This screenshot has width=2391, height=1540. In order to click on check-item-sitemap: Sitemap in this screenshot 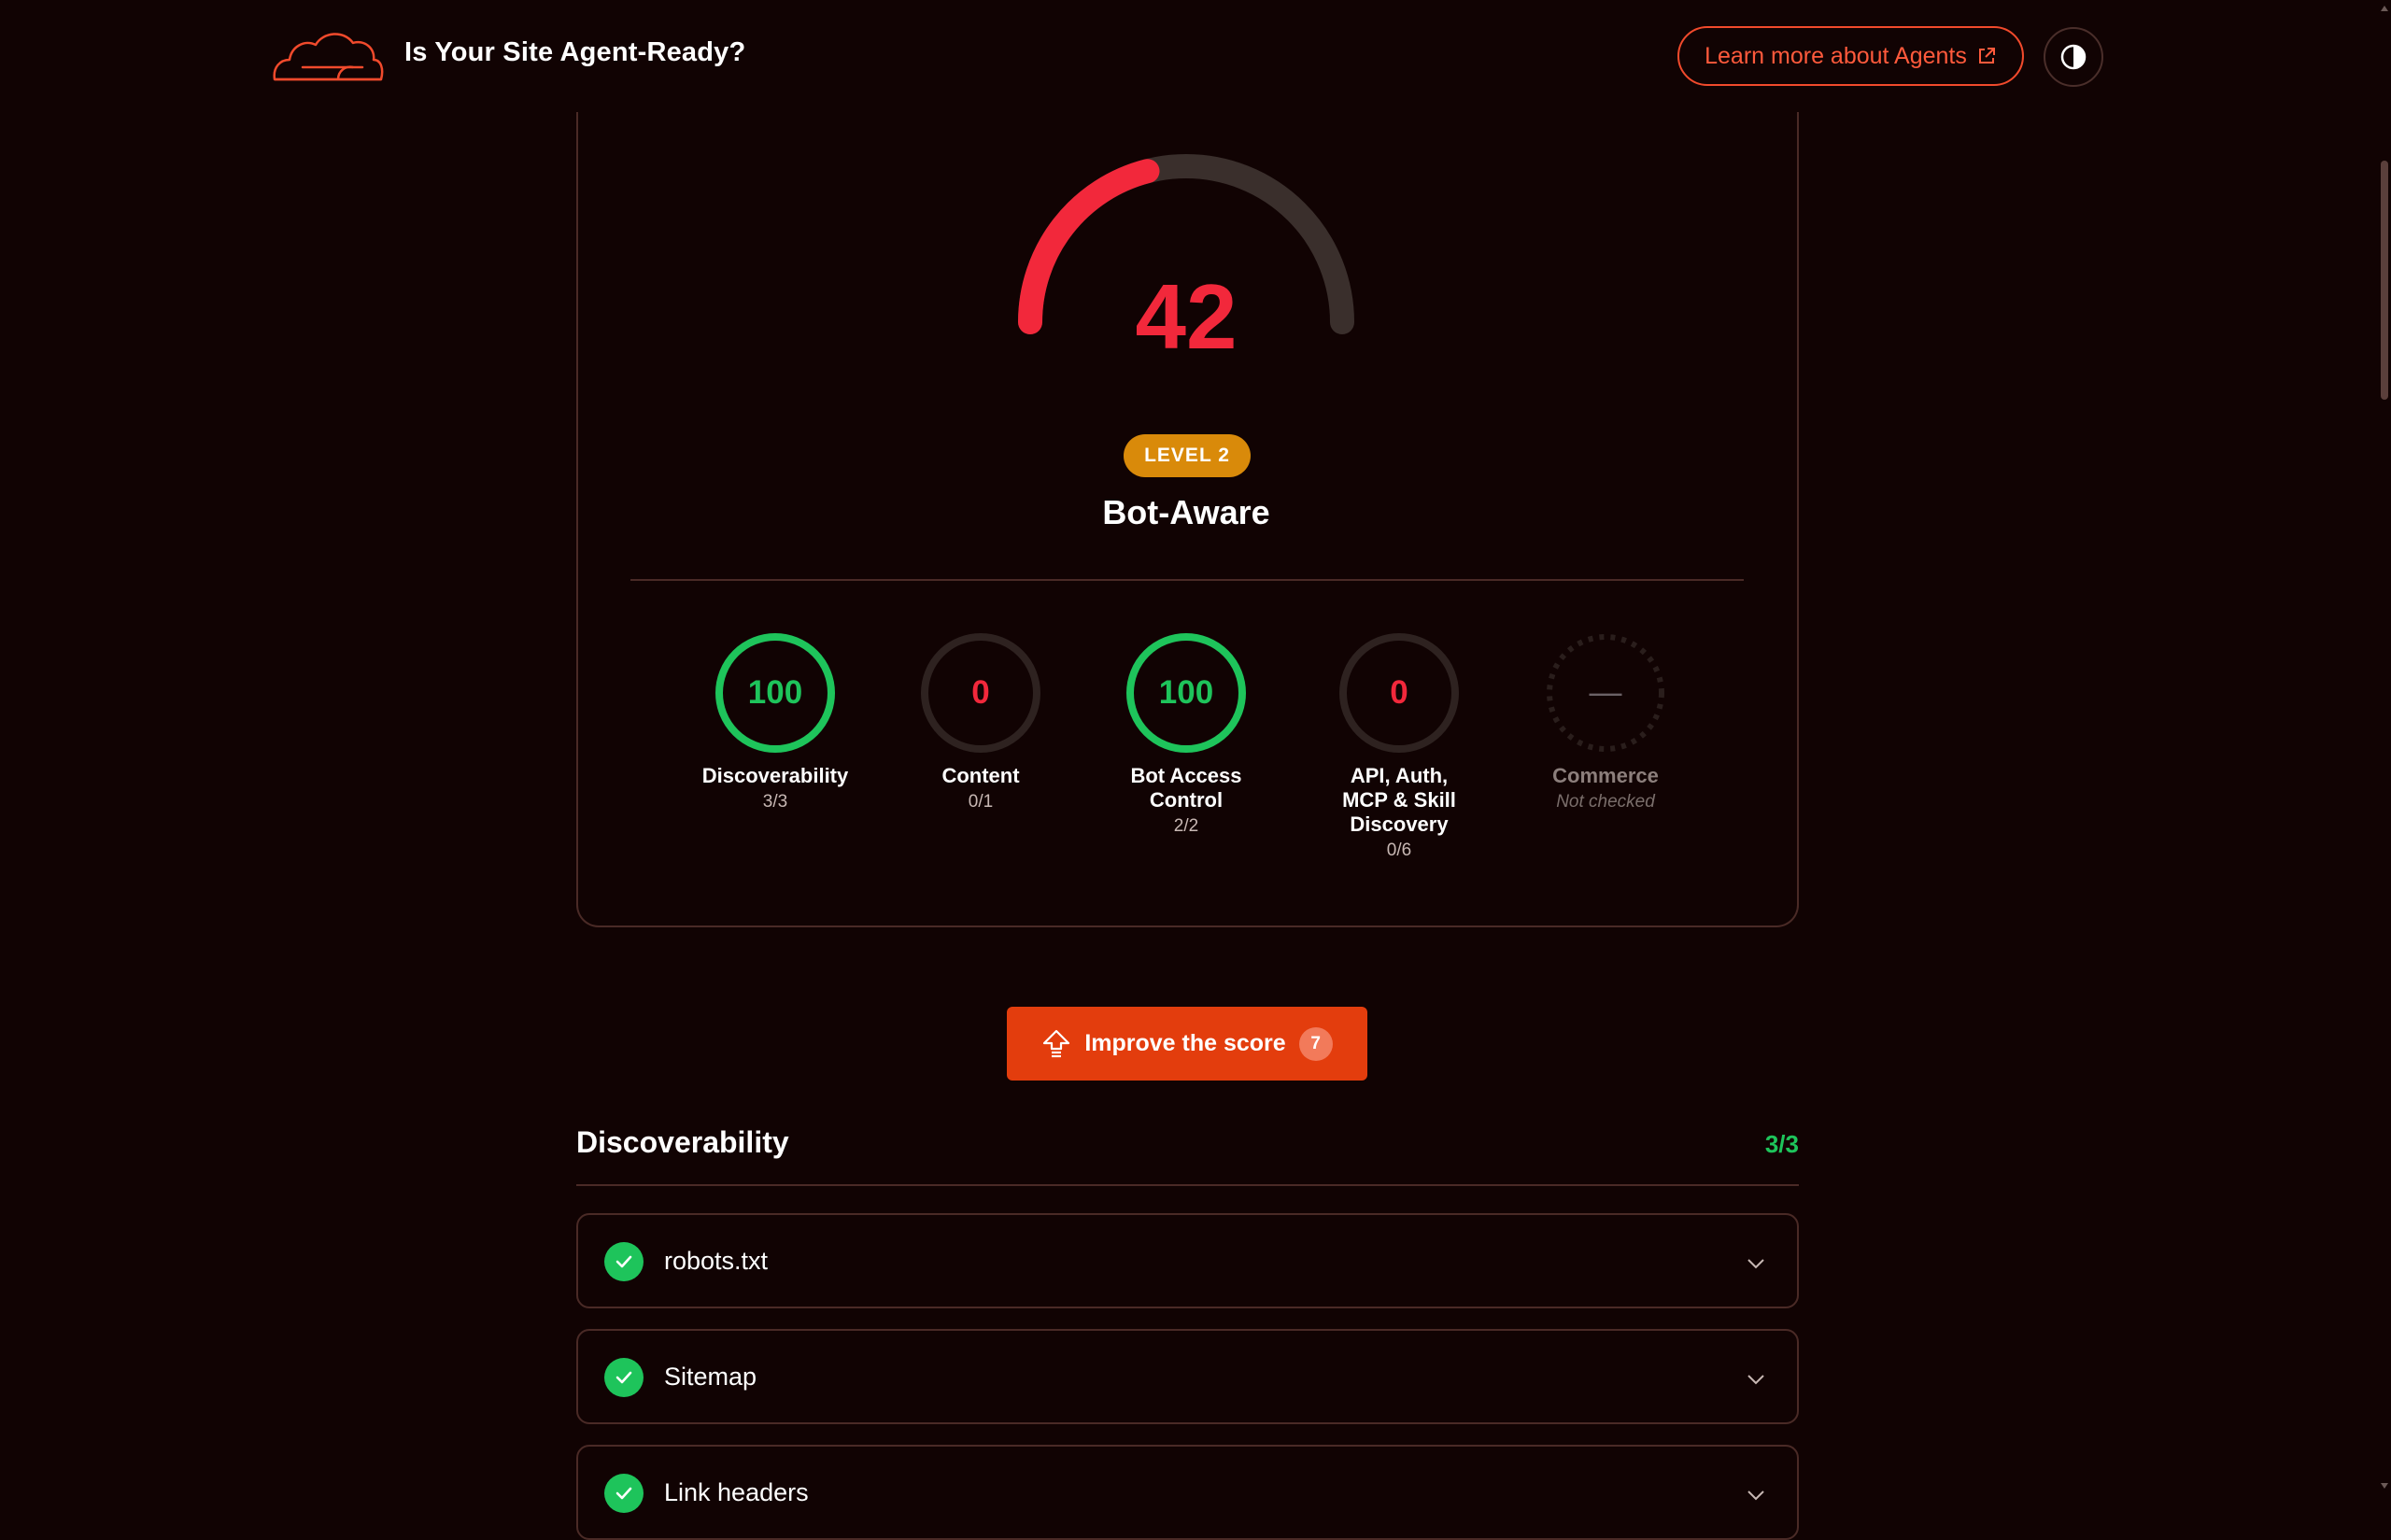, I will do `click(1187, 1376)`.